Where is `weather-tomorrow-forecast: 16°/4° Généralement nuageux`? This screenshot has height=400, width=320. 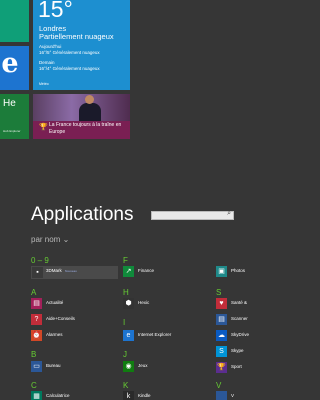 weather-tomorrow-forecast: 16°/4° Généralement nuageux is located at coordinates (69, 68).